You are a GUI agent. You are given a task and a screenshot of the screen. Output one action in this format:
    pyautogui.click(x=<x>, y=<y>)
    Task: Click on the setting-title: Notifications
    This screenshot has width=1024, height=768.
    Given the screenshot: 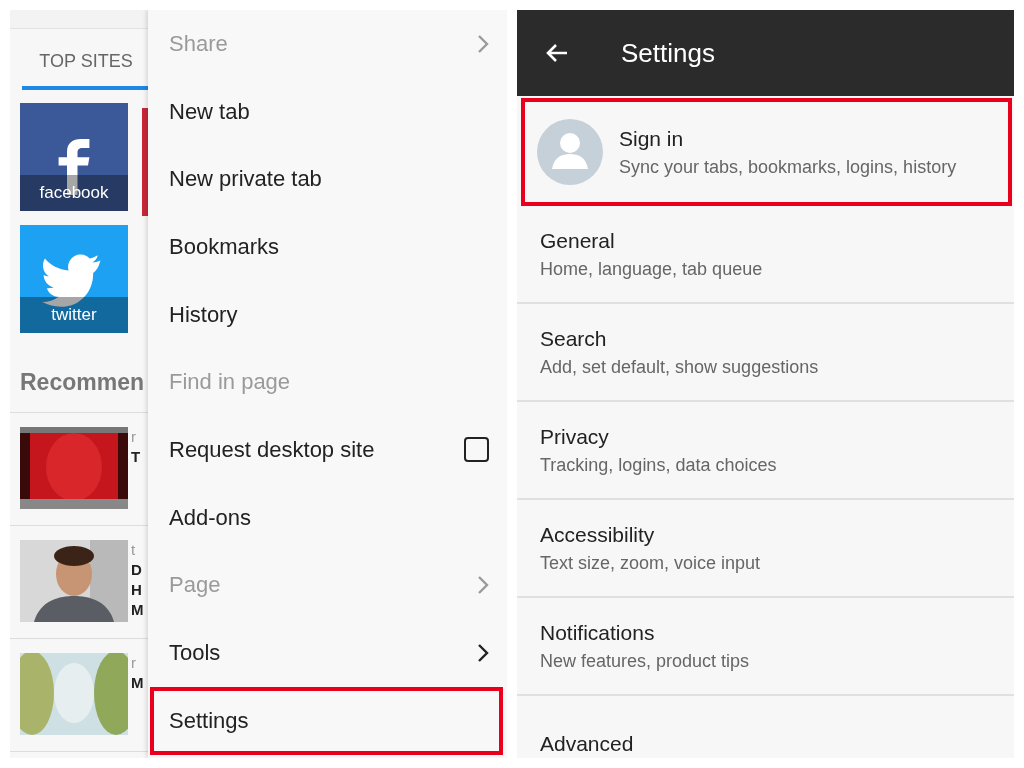 What is the action you would take?
    pyautogui.click(x=598, y=632)
    